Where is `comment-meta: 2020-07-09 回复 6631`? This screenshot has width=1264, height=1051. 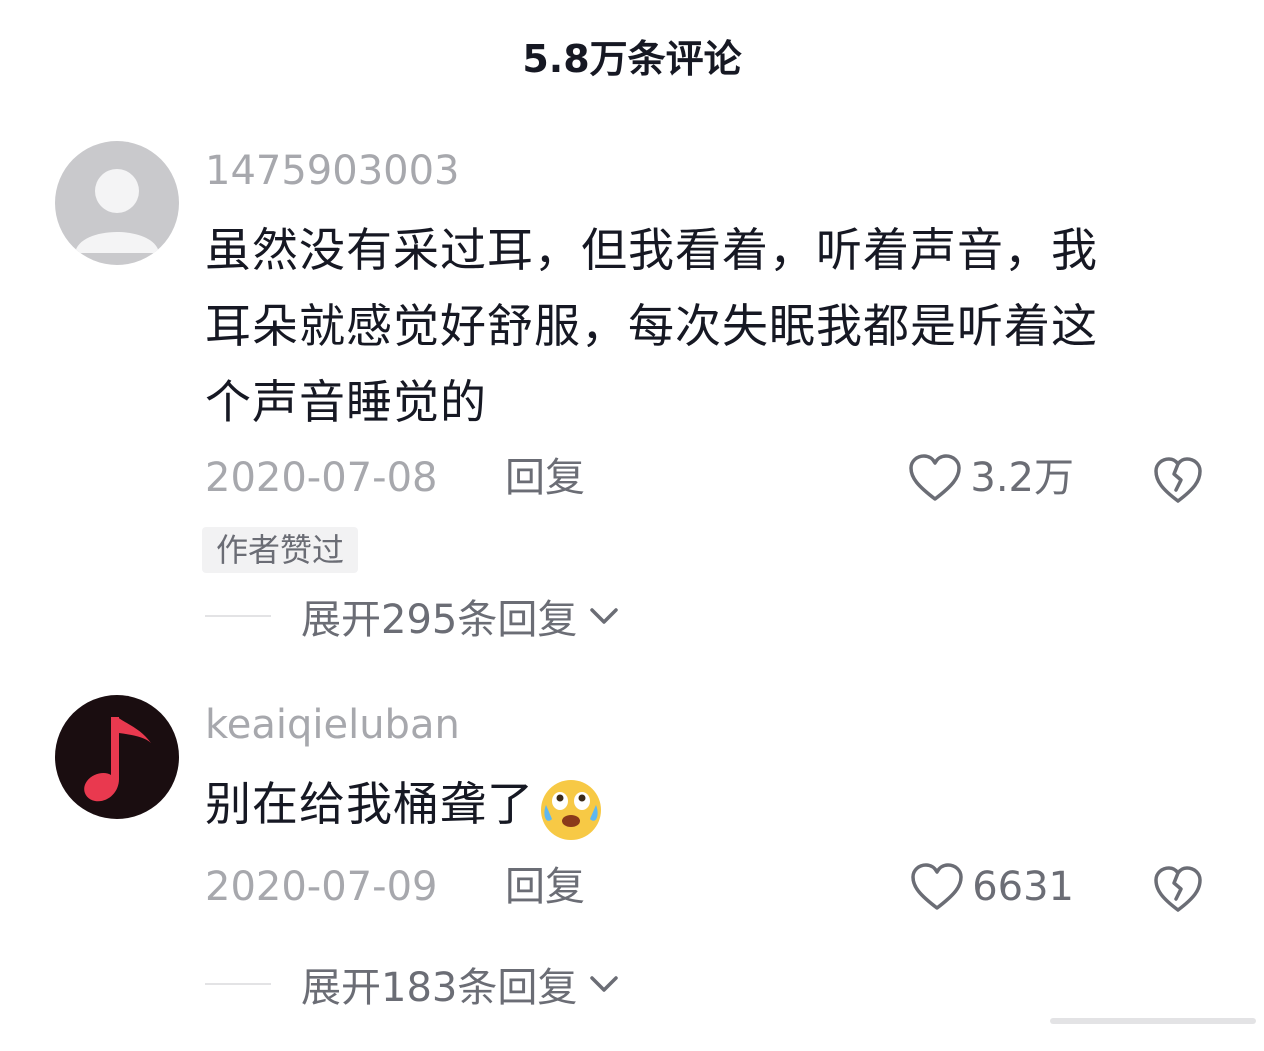
comment-meta: 2020-07-09 回复 6631 is located at coordinates (704, 887).